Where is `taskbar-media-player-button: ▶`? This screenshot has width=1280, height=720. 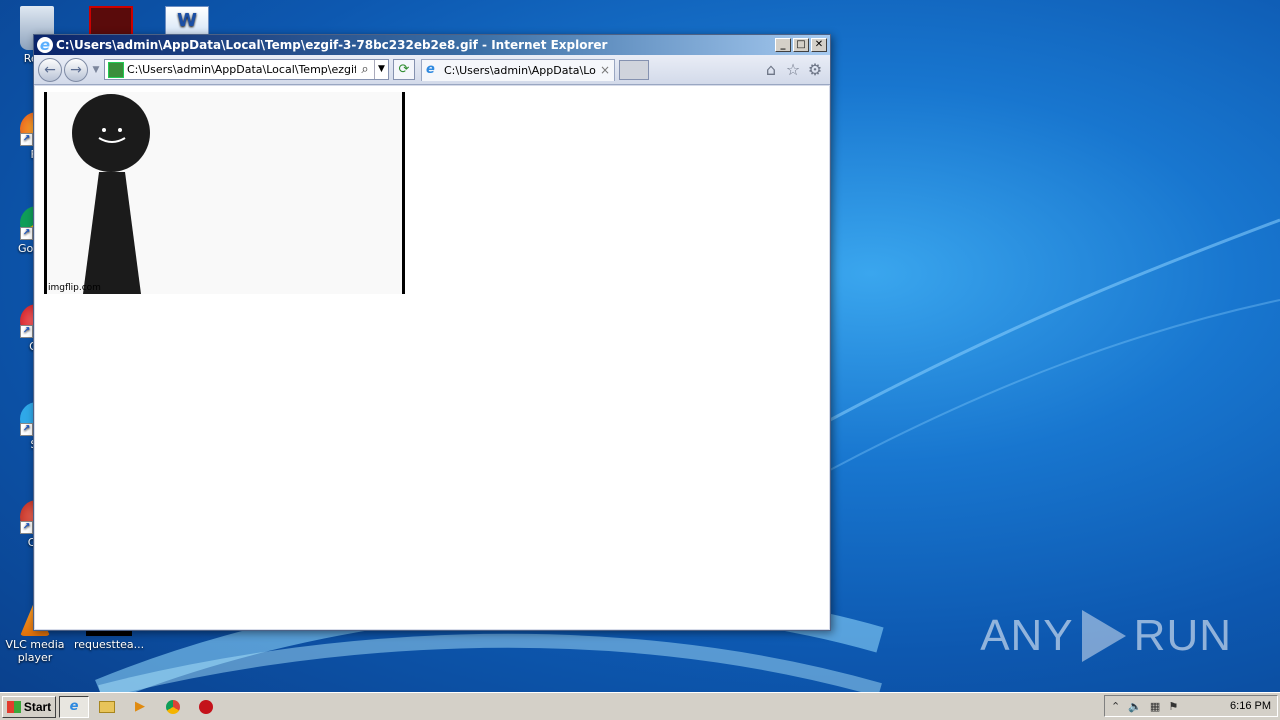
taskbar-media-player-button: ▶ is located at coordinates (140, 707).